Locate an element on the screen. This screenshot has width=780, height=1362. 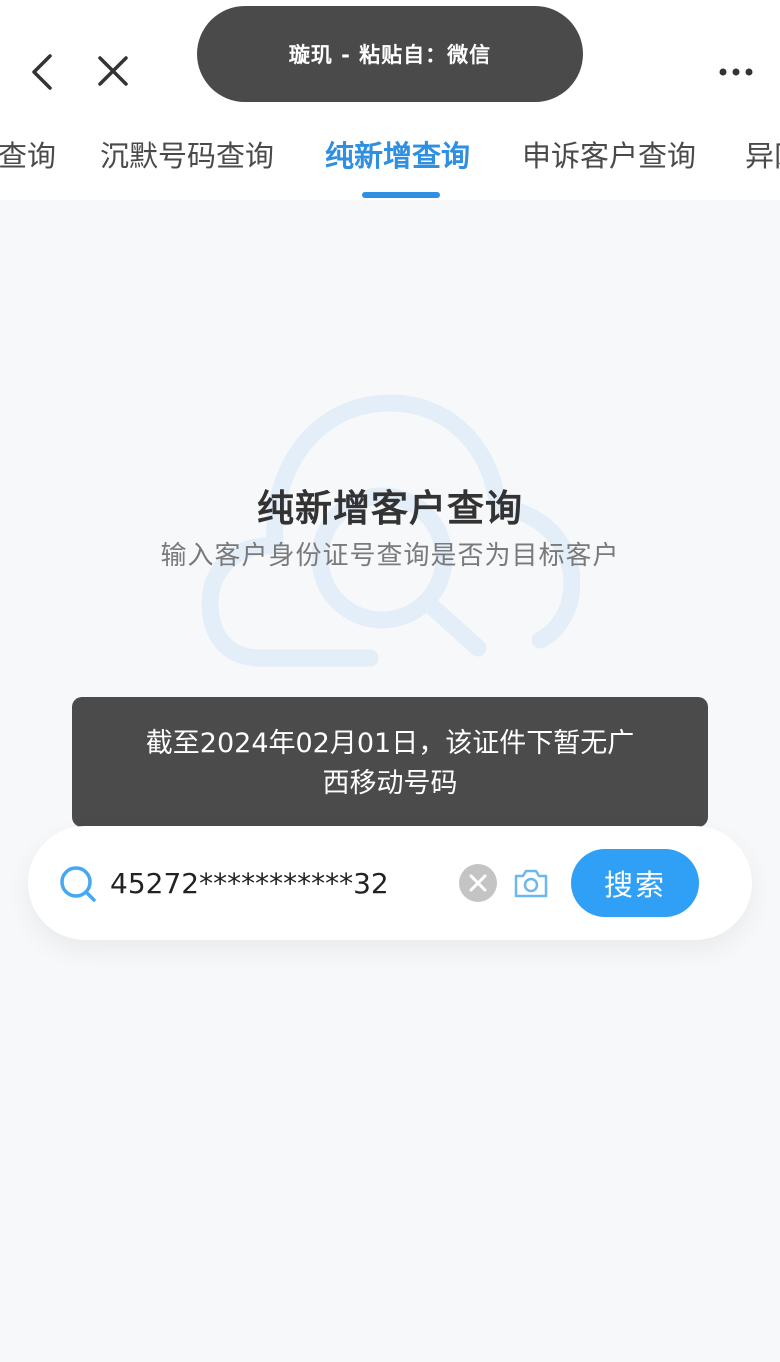
query-tabs: 查询 沉默号码查询 纯新增查询 申诉客户查询 异网 is located at coordinates (390, 160).